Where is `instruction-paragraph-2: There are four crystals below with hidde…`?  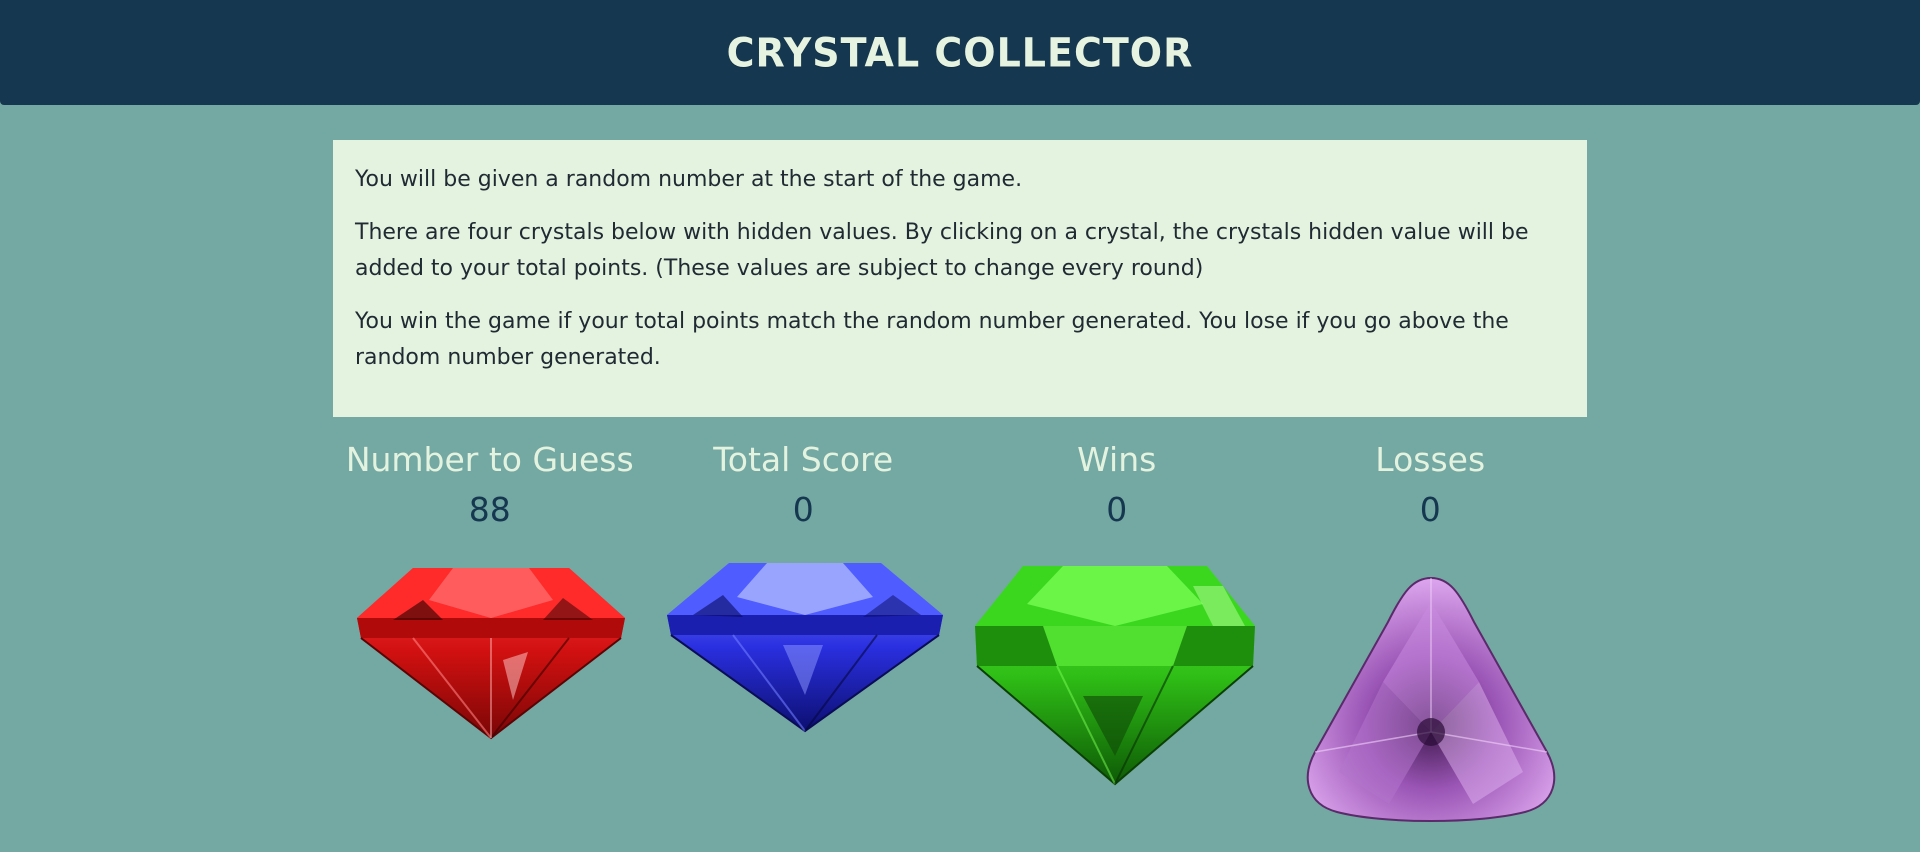
instruction-paragraph-2: There are four crystals below with hidde… is located at coordinates (942, 250).